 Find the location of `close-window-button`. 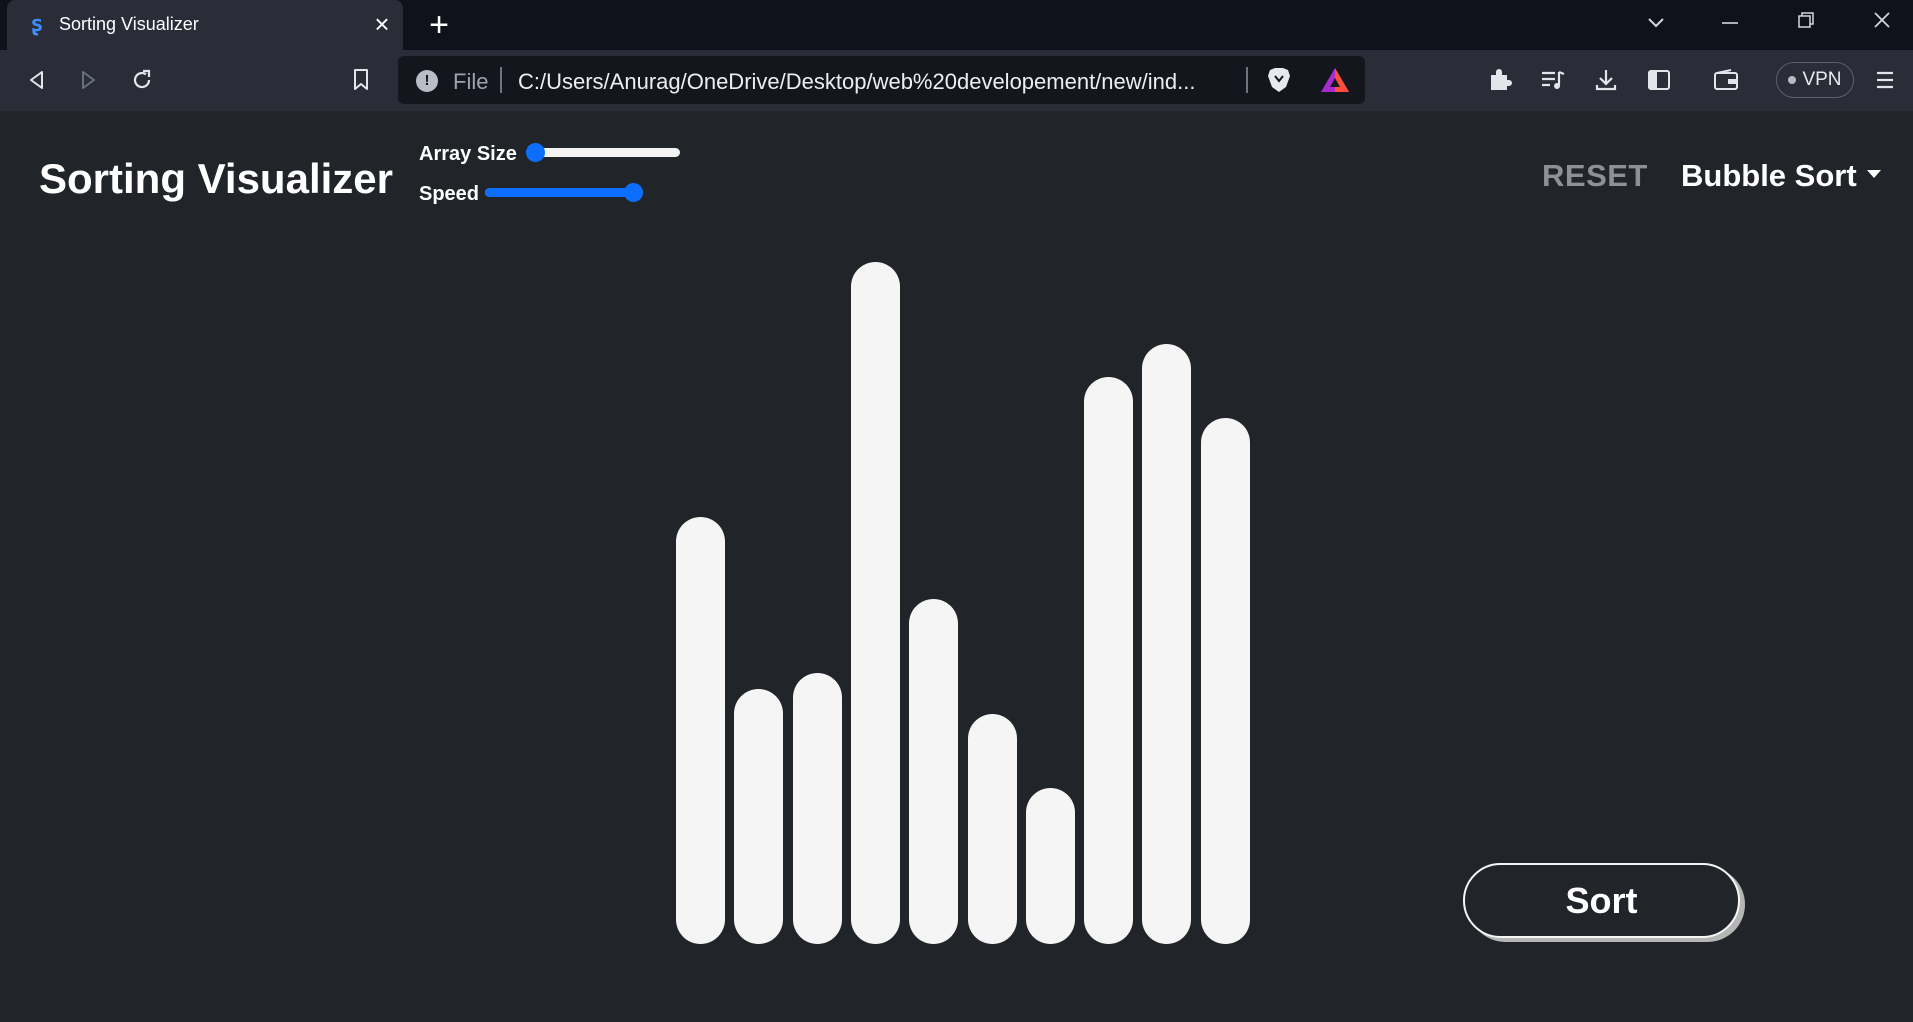

close-window-button is located at coordinates (1882, 25).